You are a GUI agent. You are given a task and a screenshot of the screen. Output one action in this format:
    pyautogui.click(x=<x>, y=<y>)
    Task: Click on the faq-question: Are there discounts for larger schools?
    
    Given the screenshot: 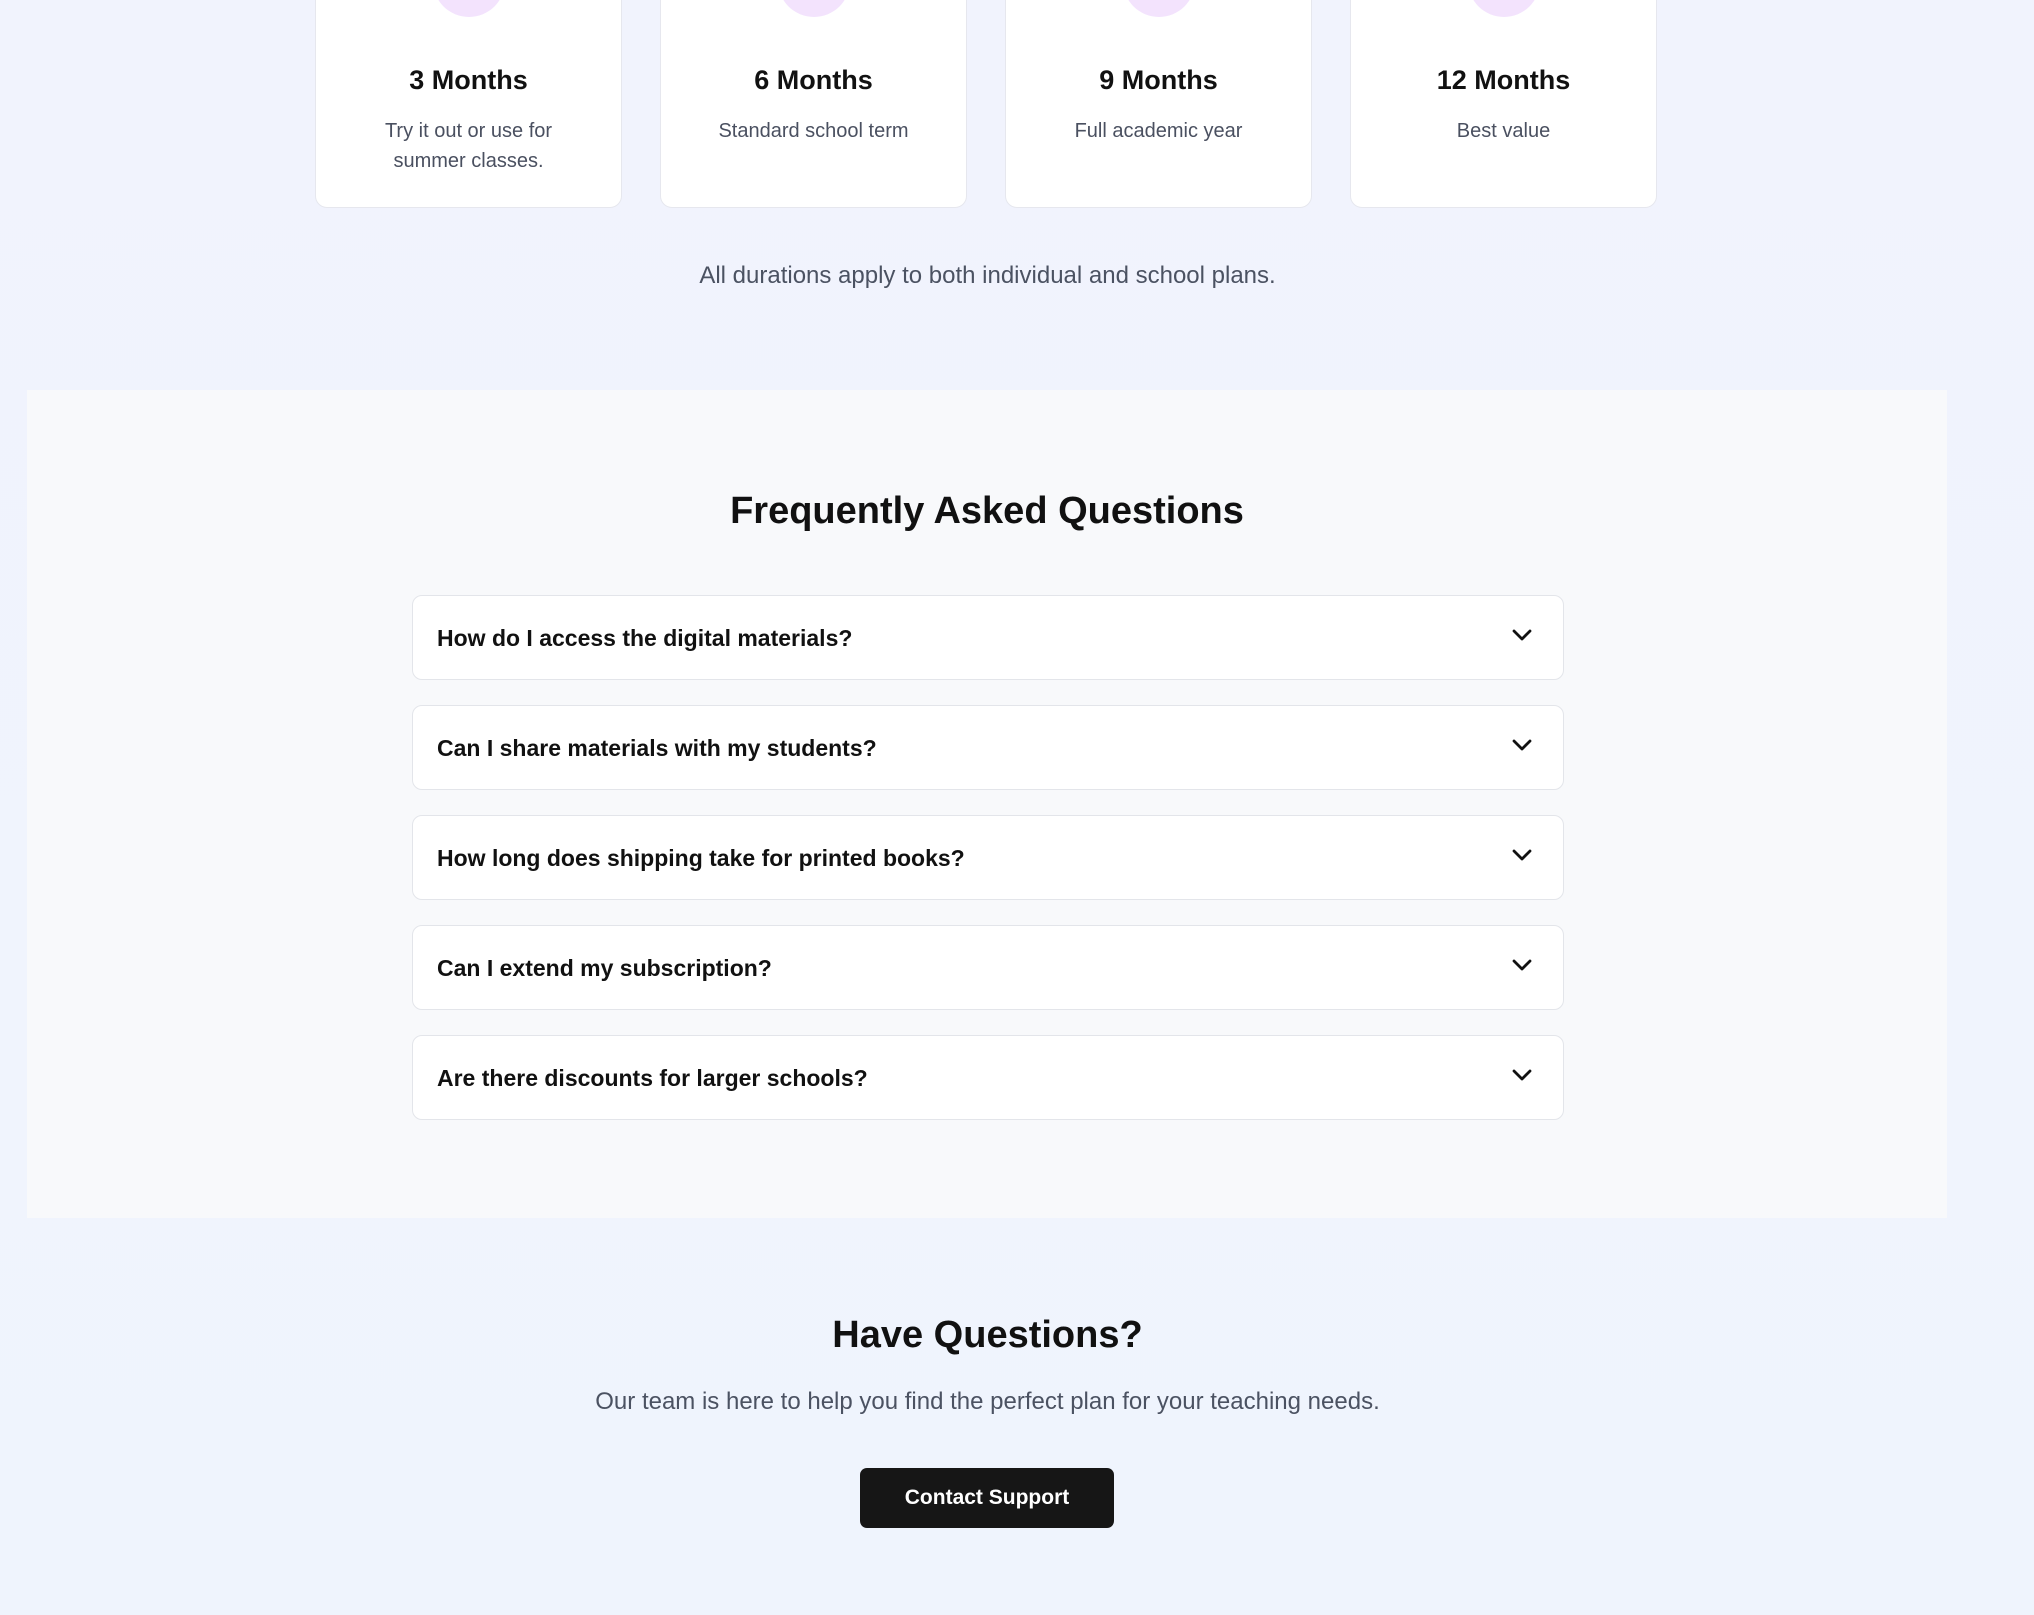 What is the action you would take?
    pyautogui.click(x=652, y=1078)
    